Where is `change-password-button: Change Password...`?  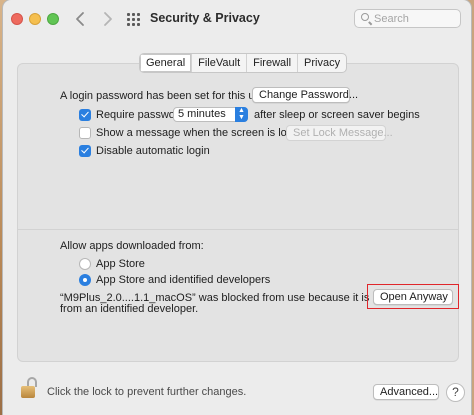 change-password-button: Change Password... is located at coordinates (305, 95).